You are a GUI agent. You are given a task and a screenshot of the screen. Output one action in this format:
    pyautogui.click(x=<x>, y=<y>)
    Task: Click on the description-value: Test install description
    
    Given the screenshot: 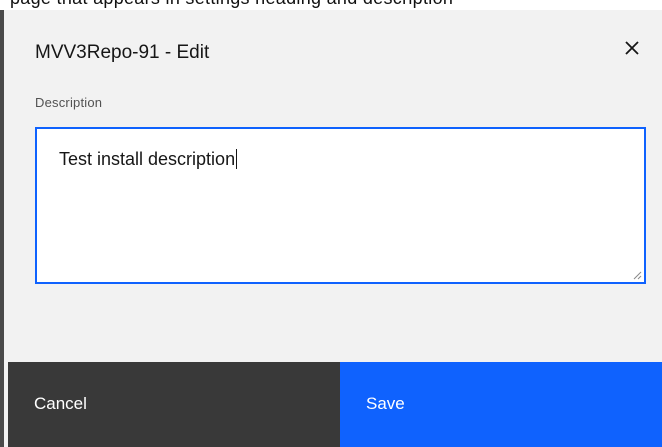 What is the action you would take?
    pyautogui.click(x=147, y=159)
    